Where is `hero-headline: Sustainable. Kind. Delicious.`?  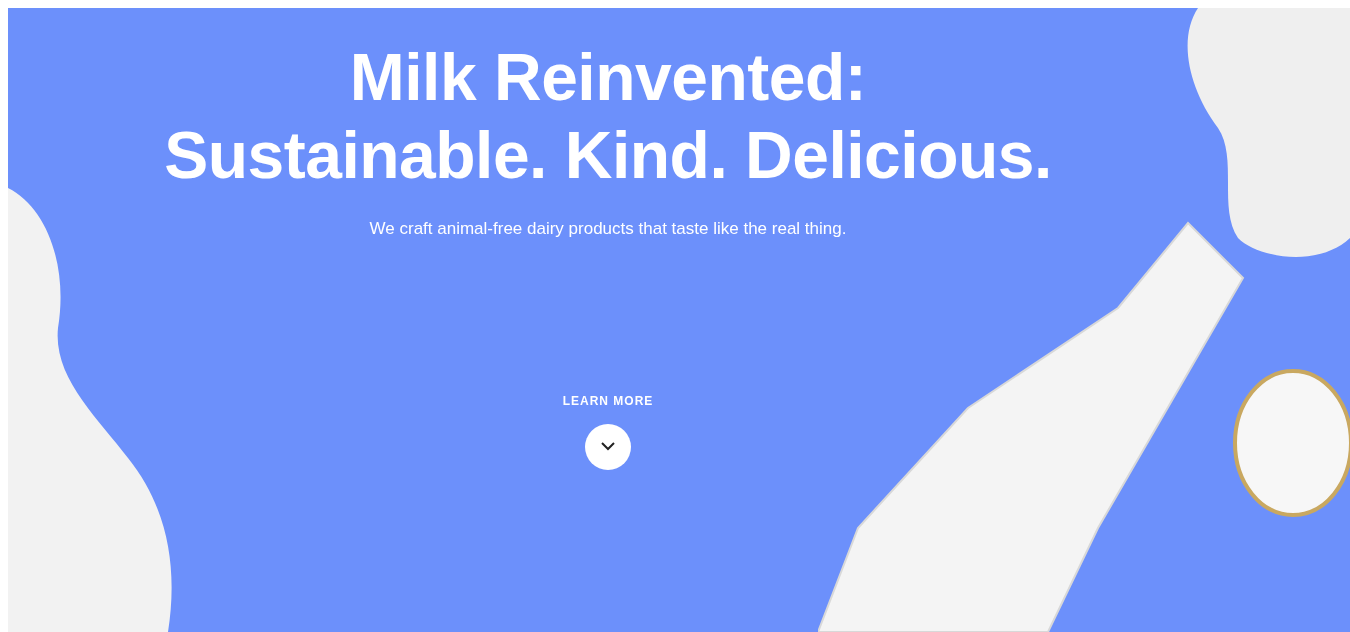 hero-headline: Sustainable. Kind. Delicious. is located at coordinates (608, 155).